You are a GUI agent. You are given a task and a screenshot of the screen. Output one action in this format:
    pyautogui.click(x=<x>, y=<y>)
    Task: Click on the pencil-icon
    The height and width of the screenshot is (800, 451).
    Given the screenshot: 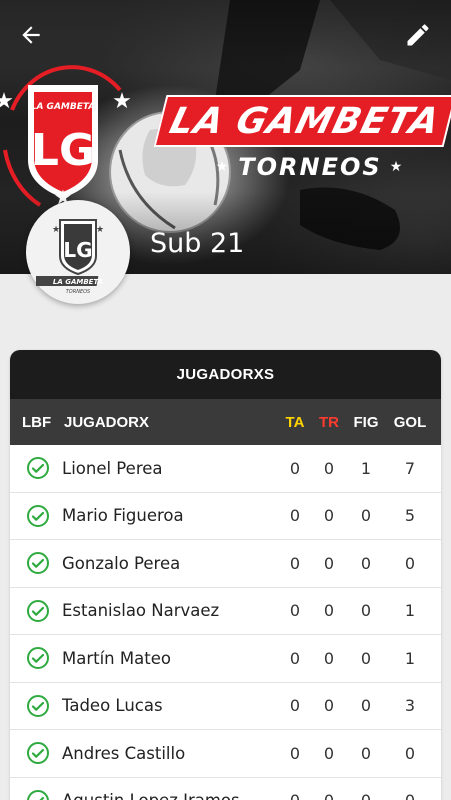 What is the action you would take?
    pyautogui.click(x=418, y=35)
    